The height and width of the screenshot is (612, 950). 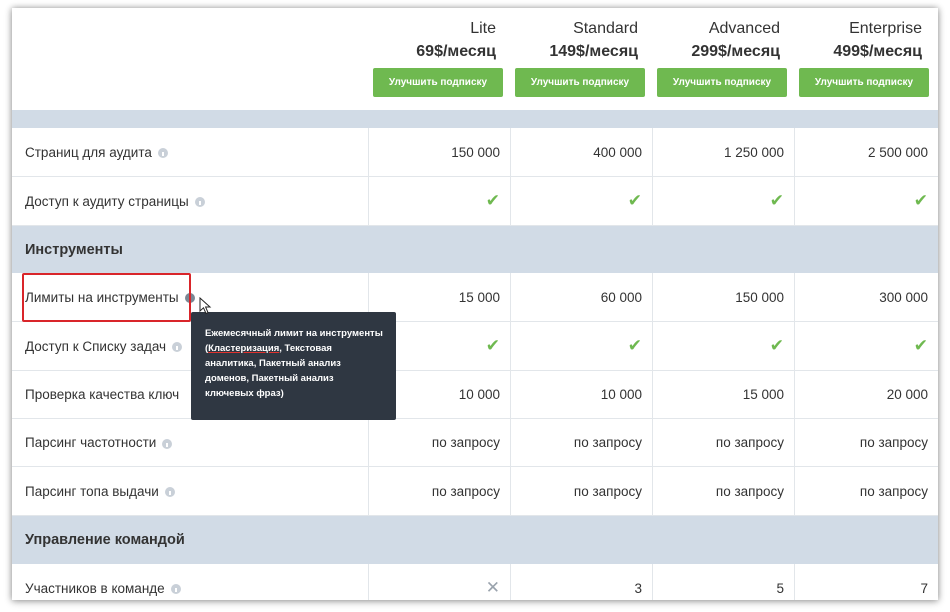 I want to click on cell-advanced: 150 000, so click(x=723, y=297).